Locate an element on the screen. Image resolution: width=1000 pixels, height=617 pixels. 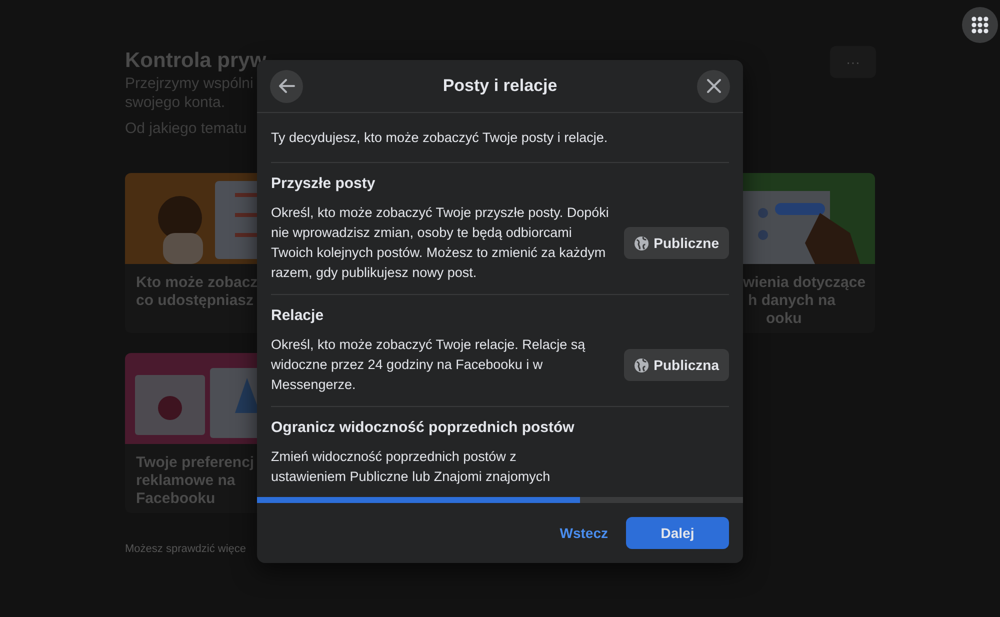
section-description: Określ, kto może zobaczyć Twoje relacje. Relacje są widoczne przez 24 godziny na Facebooku i w Messengerze. is located at coordinates (428, 365).